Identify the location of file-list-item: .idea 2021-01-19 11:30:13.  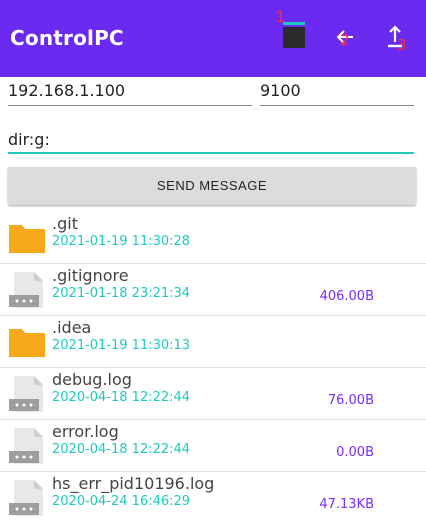
(213, 342).